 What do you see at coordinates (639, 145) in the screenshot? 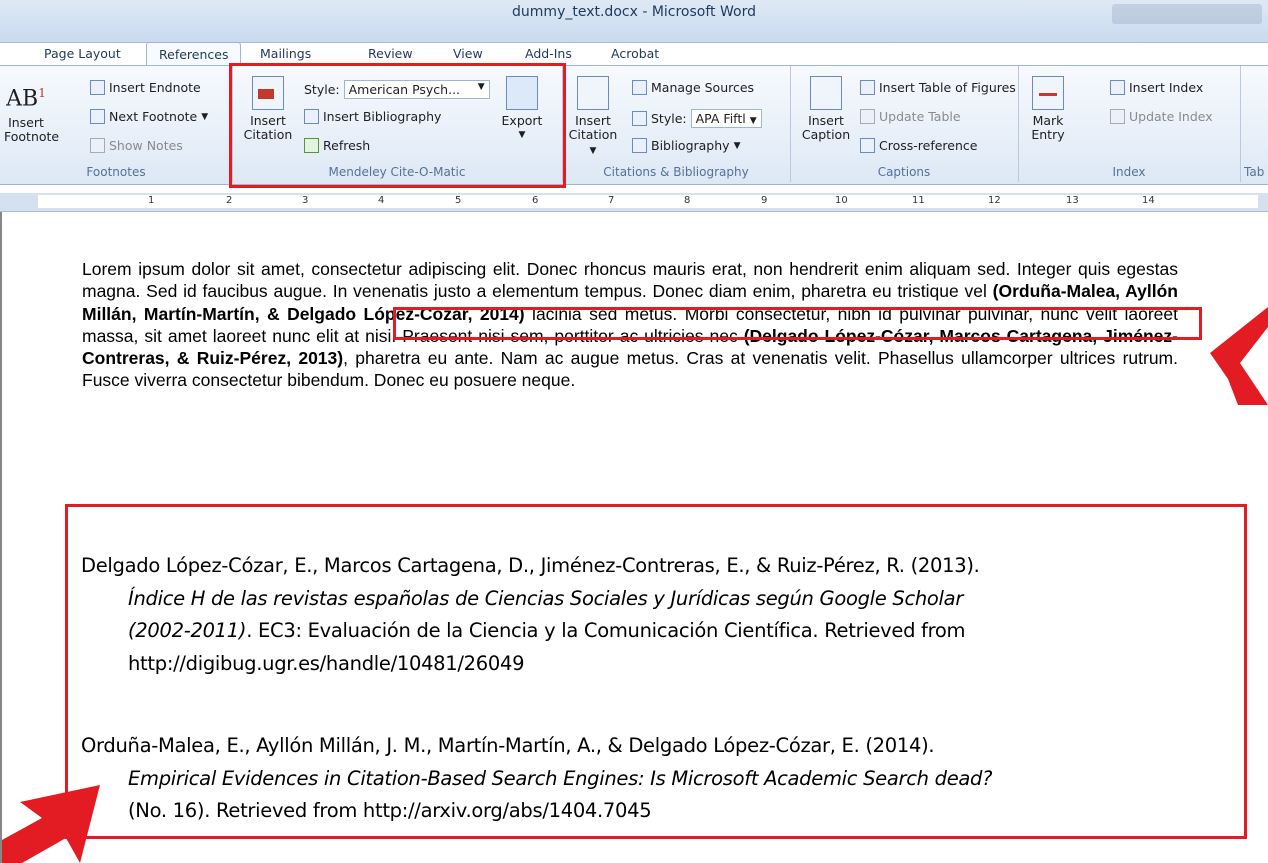
I see `bibliography-icon` at bounding box center [639, 145].